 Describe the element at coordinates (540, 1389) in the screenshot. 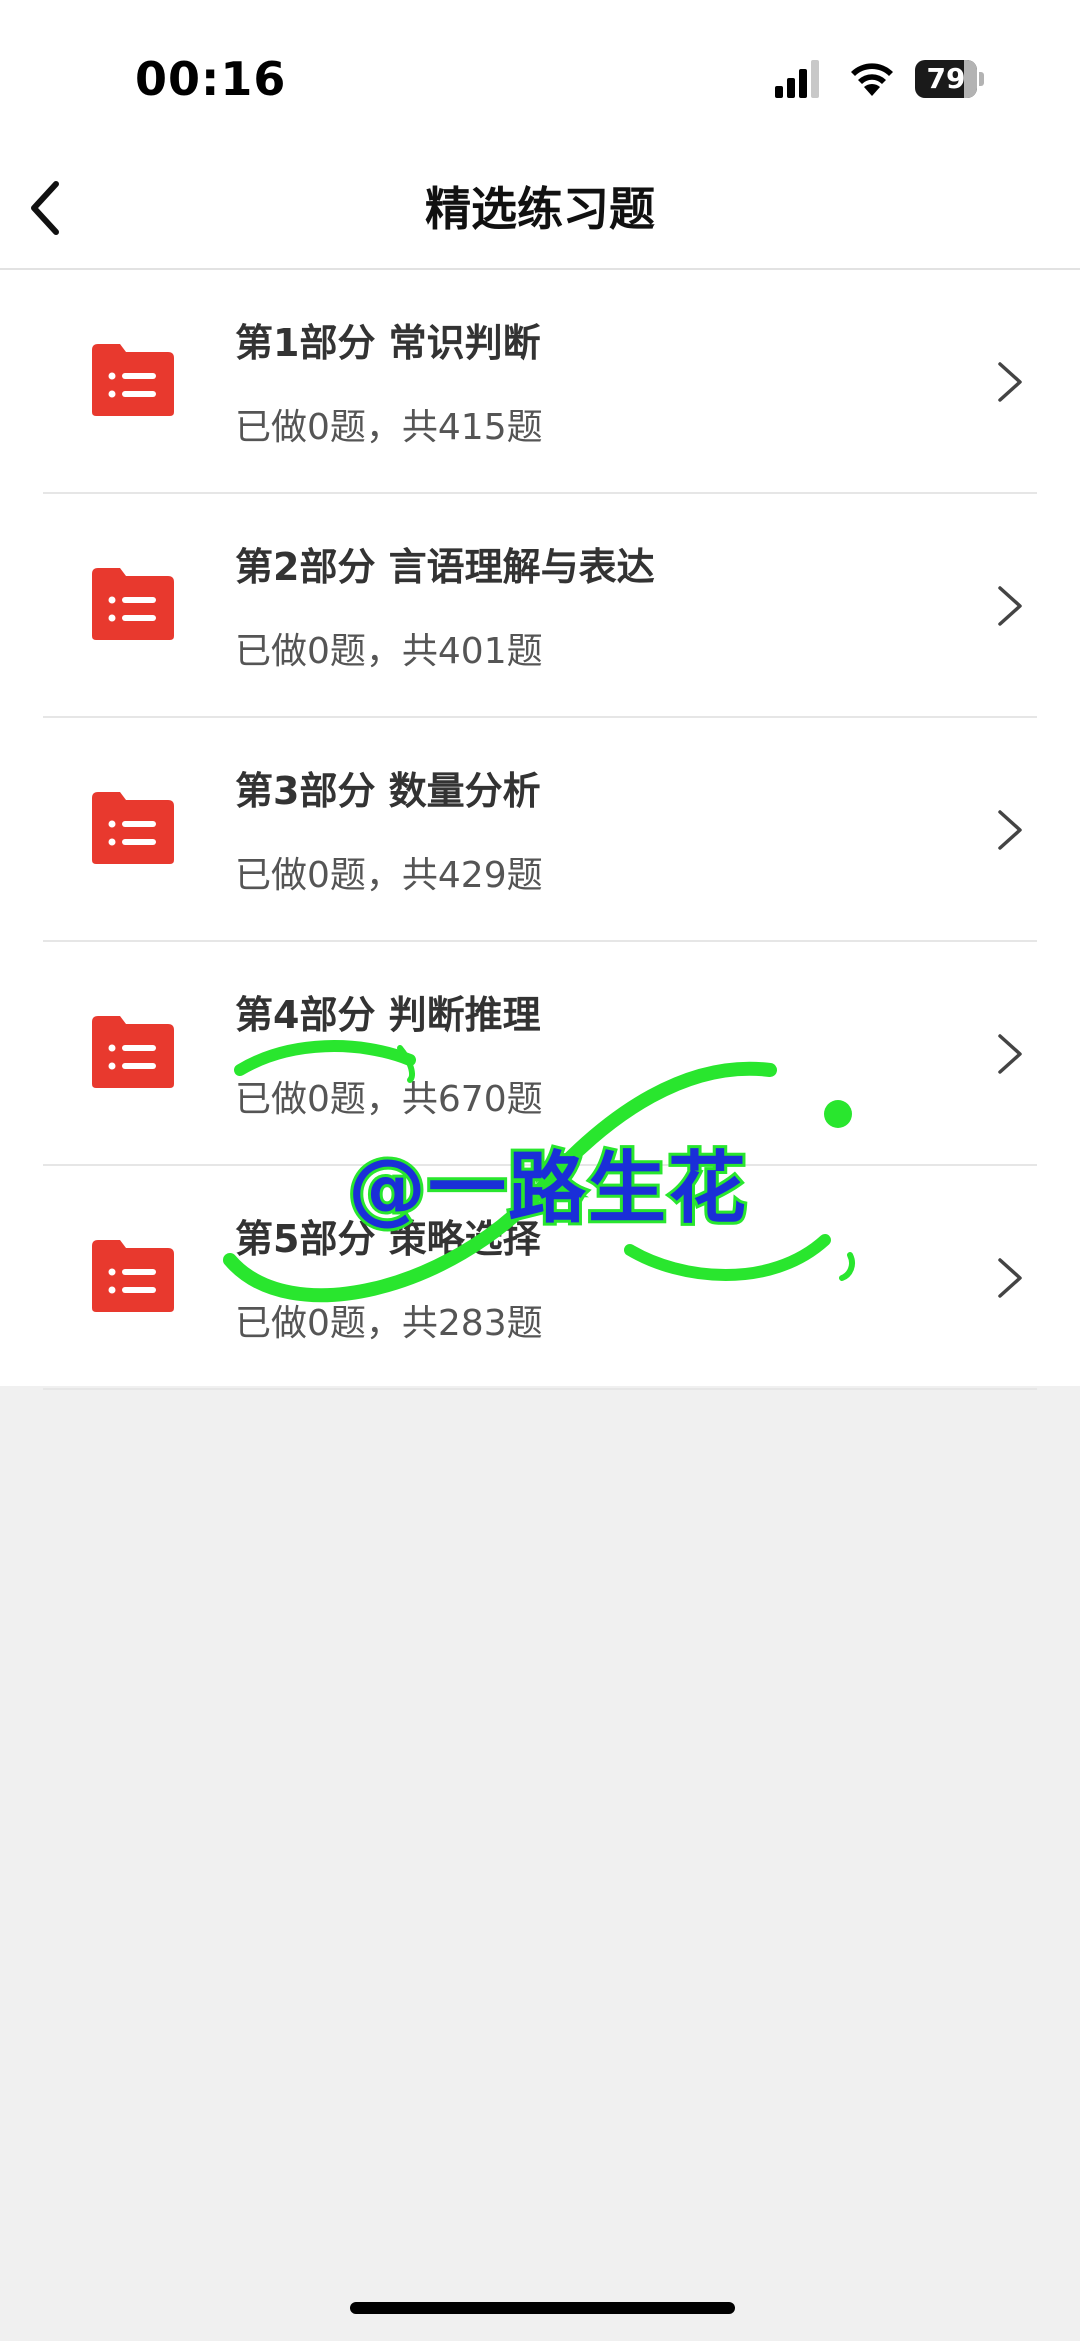

I see `divider` at that location.